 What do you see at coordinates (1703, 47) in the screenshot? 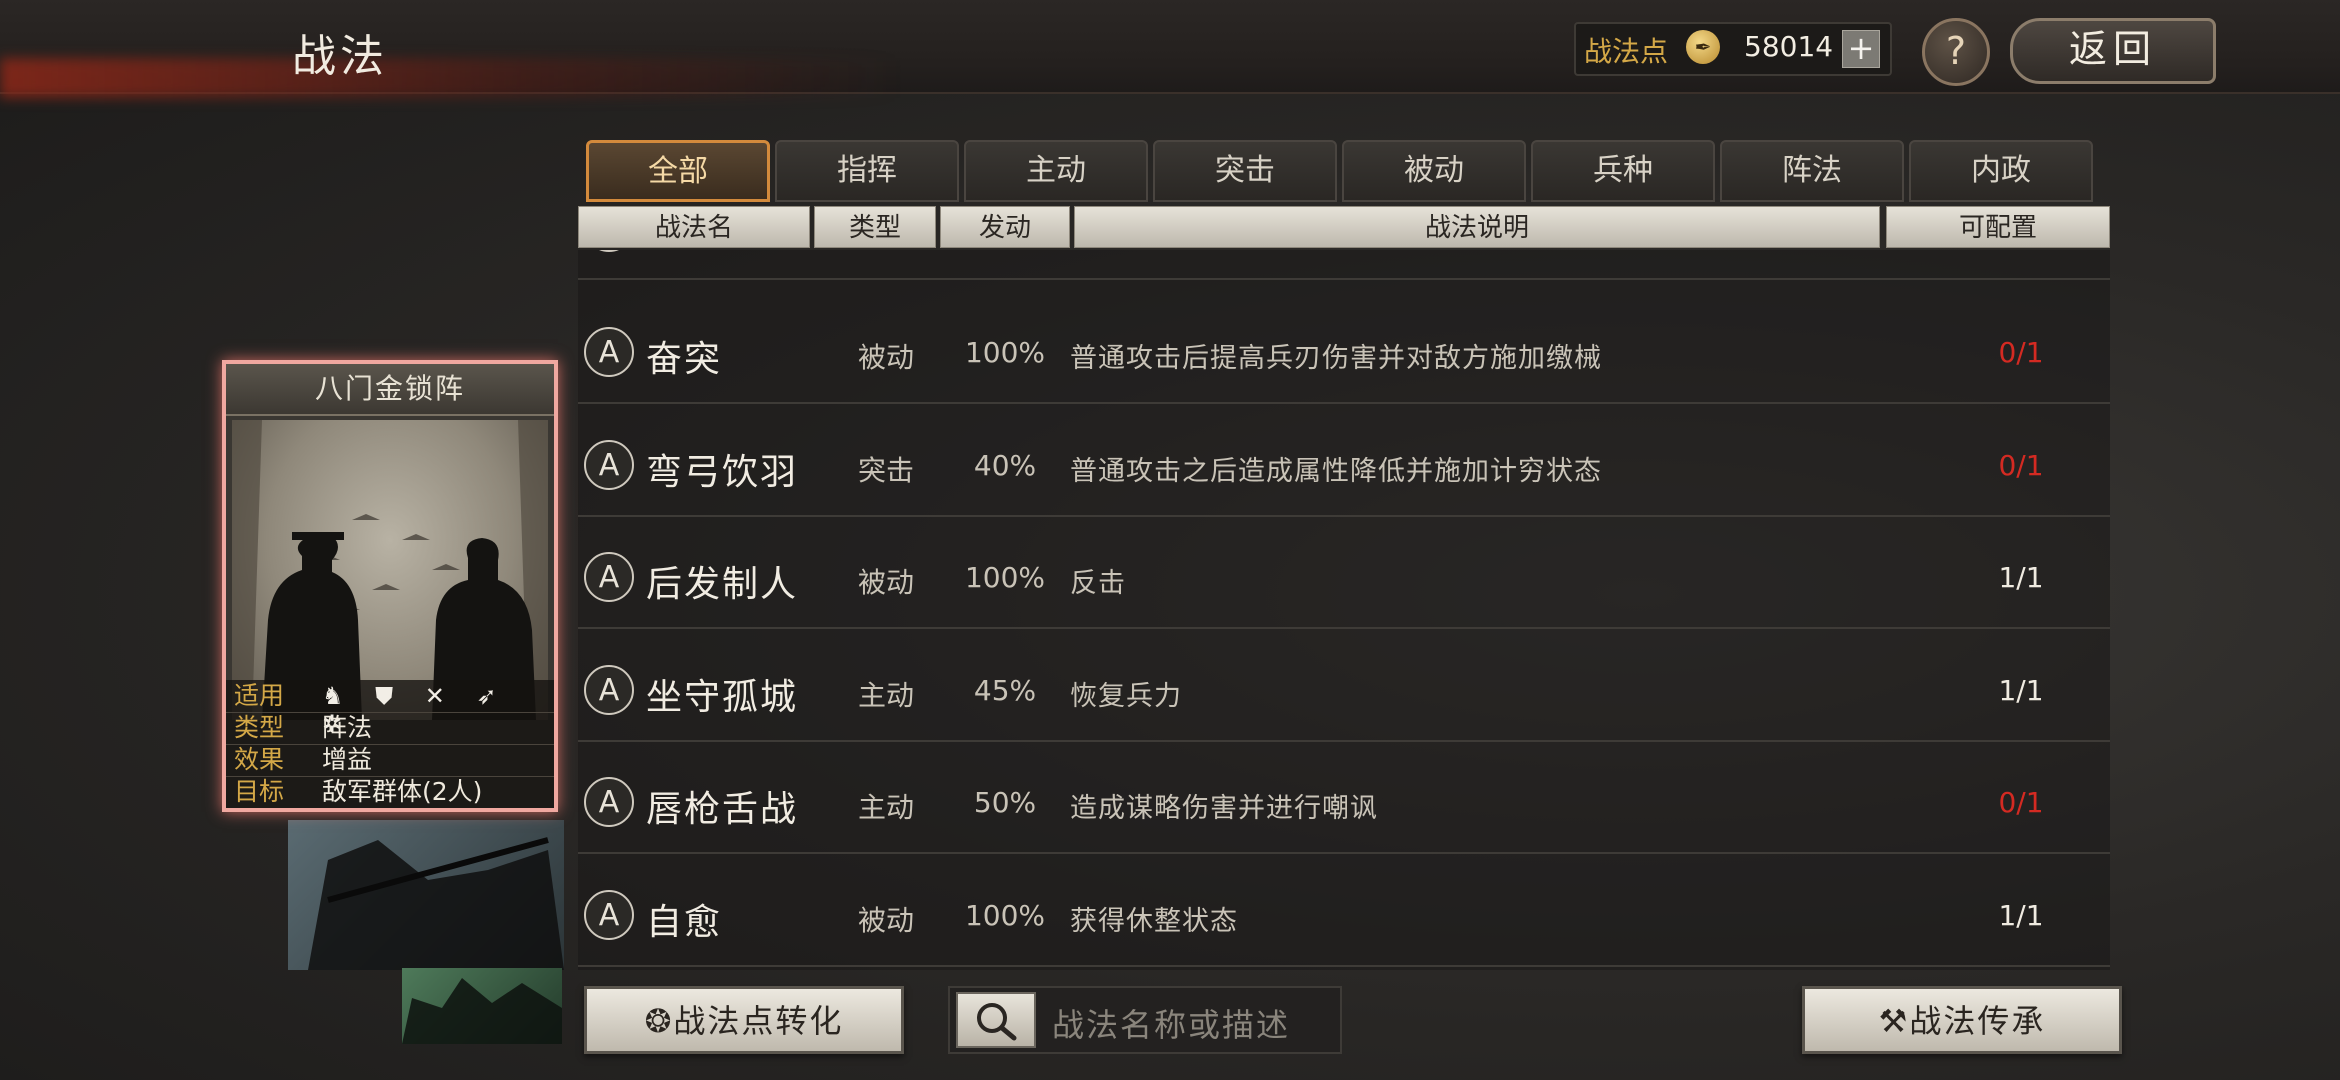
I see `quill-coin-icon: ✒` at bounding box center [1703, 47].